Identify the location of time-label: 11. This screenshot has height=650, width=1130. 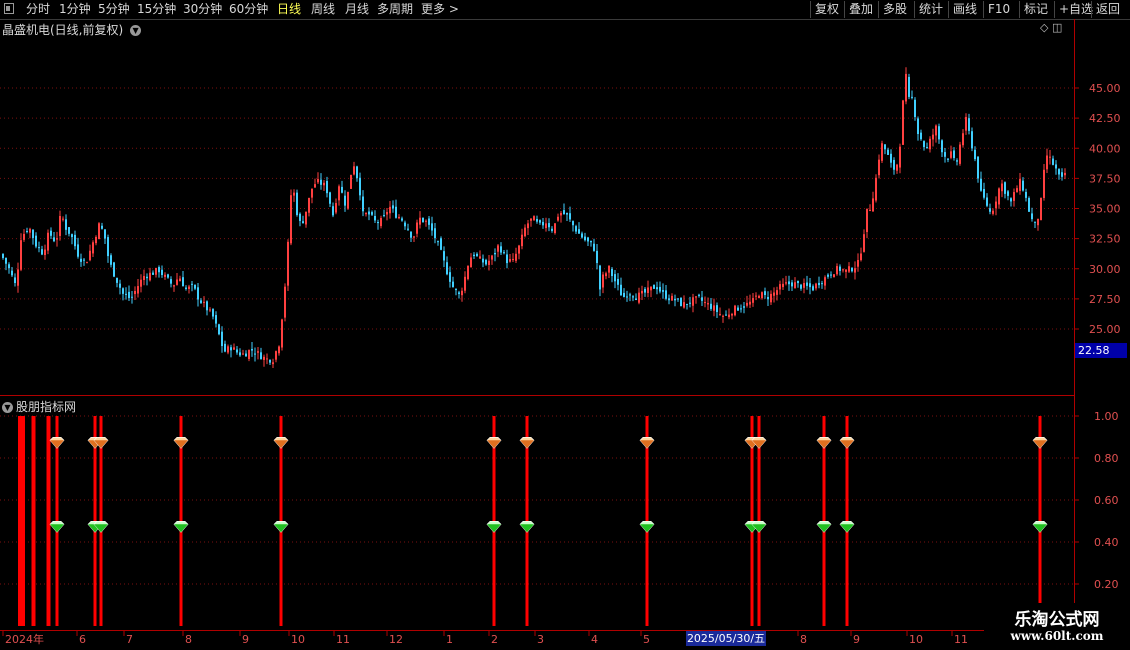
(961, 639).